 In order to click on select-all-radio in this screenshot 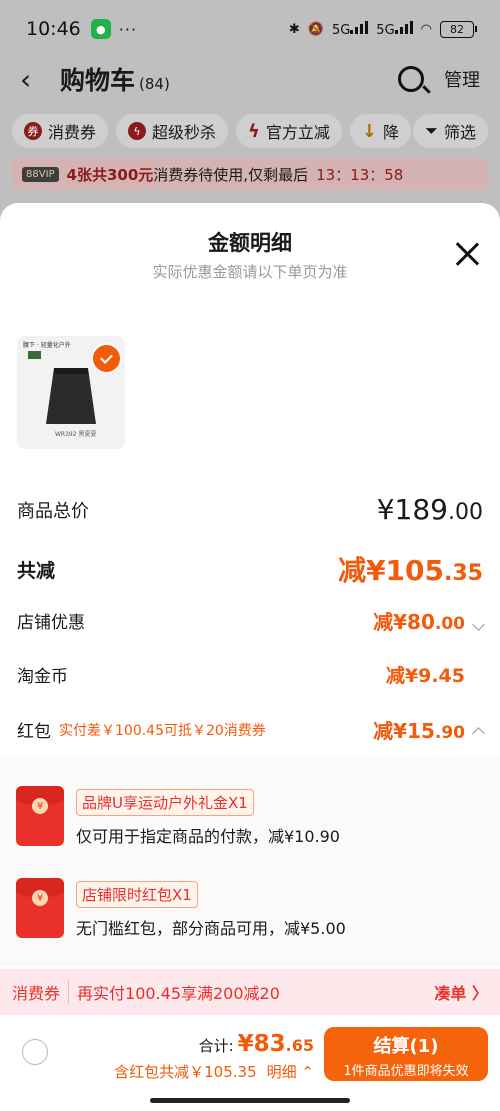, I will do `click(35, 1052)`.